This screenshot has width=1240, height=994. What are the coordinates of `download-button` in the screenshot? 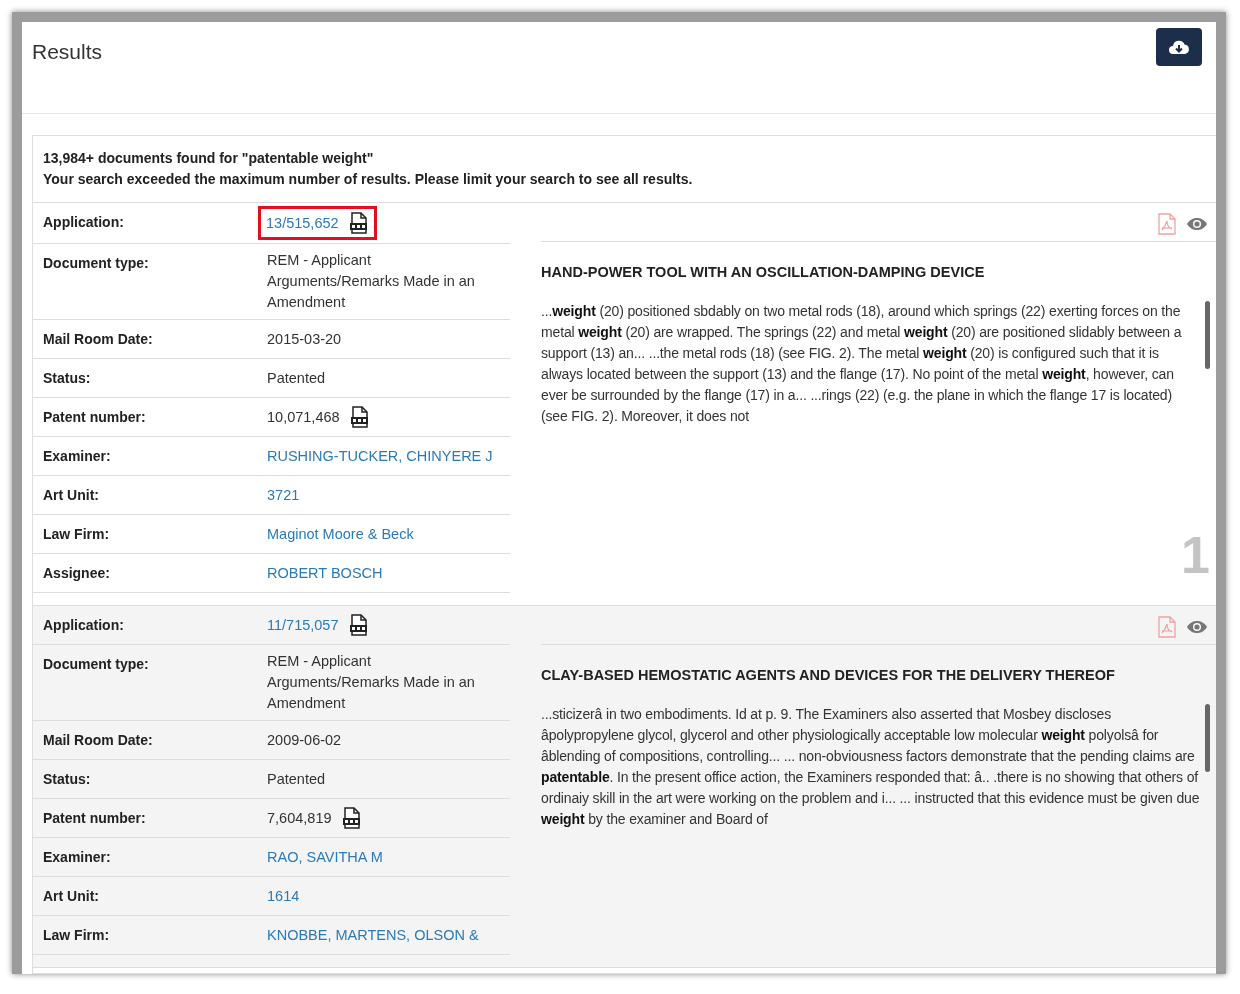 It's located at (1179, 47).